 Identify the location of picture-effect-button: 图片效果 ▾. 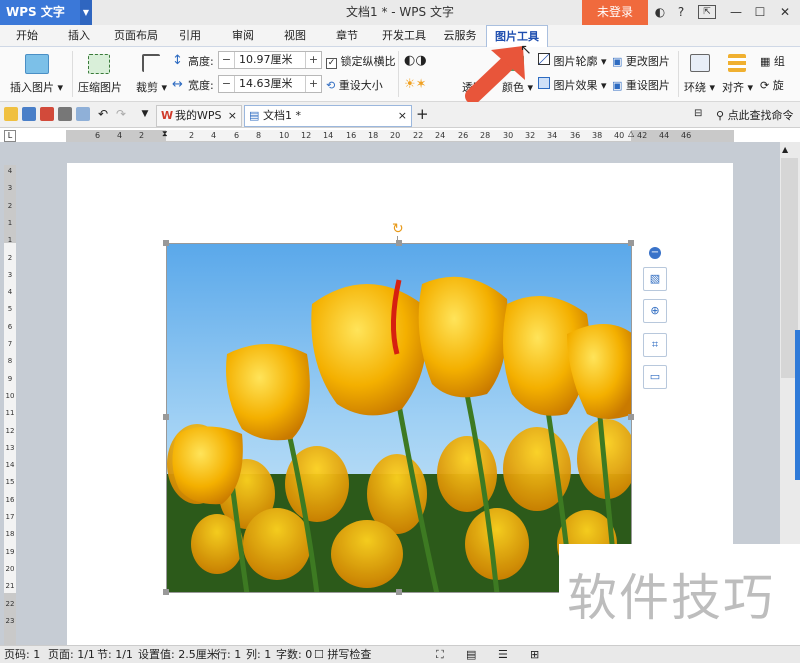
(572, 85).